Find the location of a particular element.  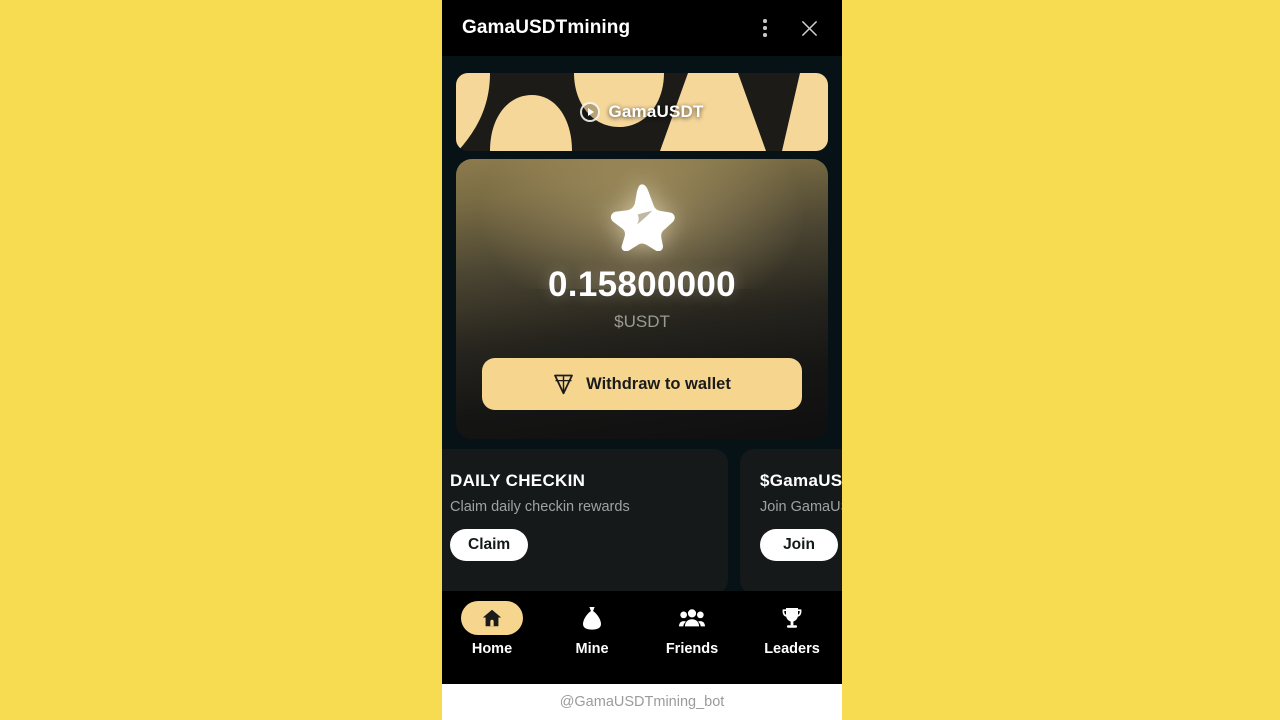

nav-label-mine: Mine is located at coordinates (592, 649).